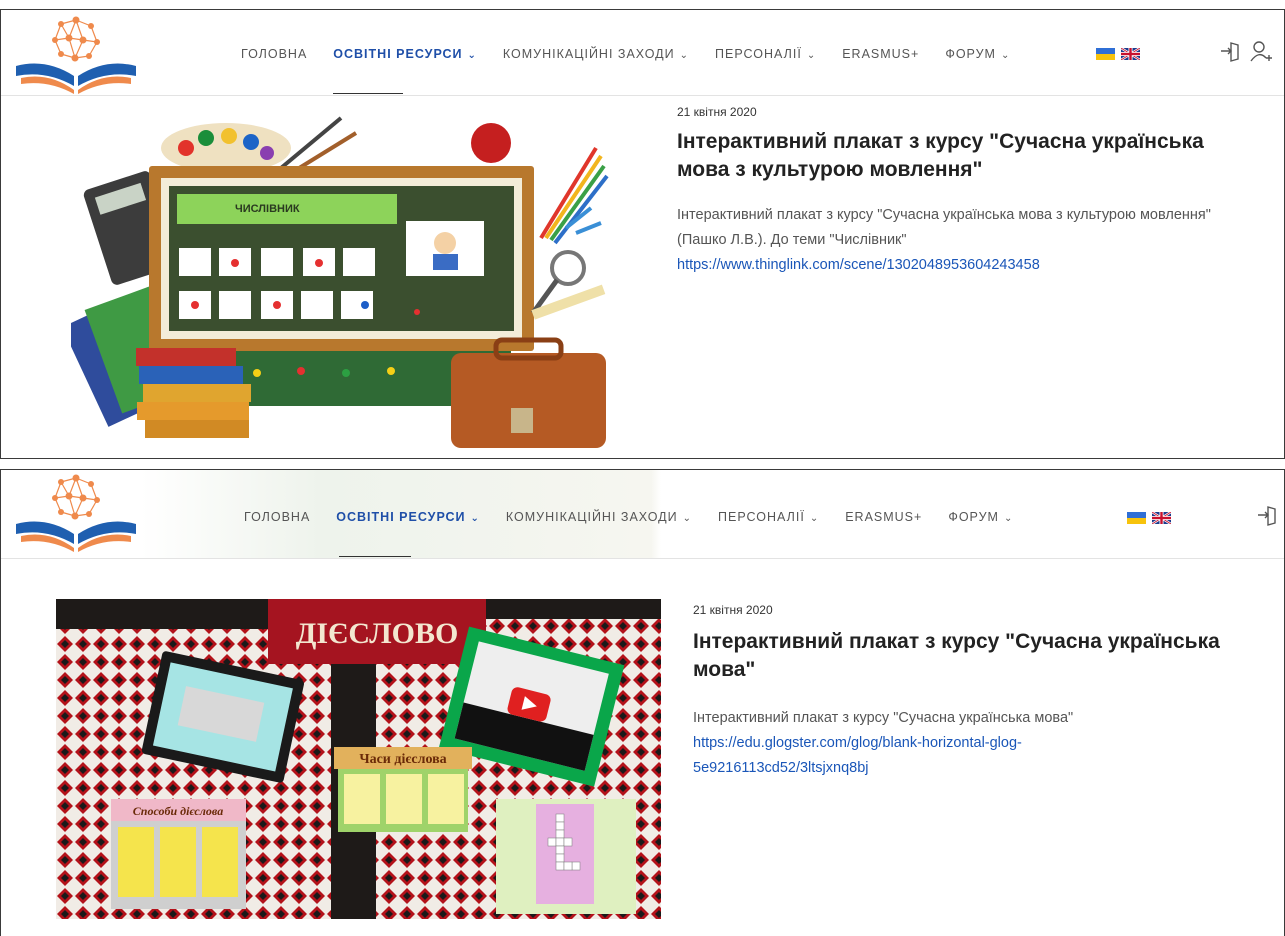 The height and width of the screenshot is (936, 1285). Describe the element at coordinates (178, 811) in the screenshot. I see `image-subtitle-moods: Способи дієслова` at that location.